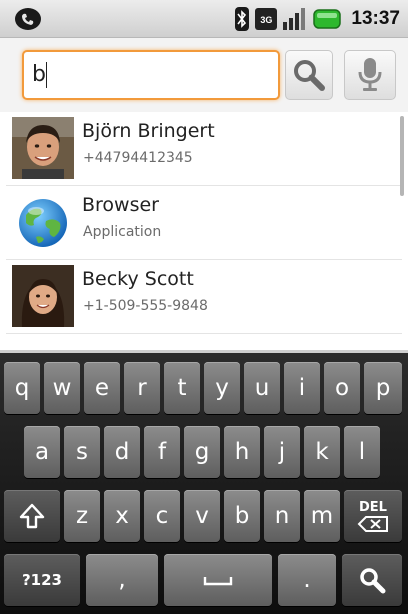 The image size is (408, 614). I want to click on status-bar: 3G 13:37, so click(204, 19).